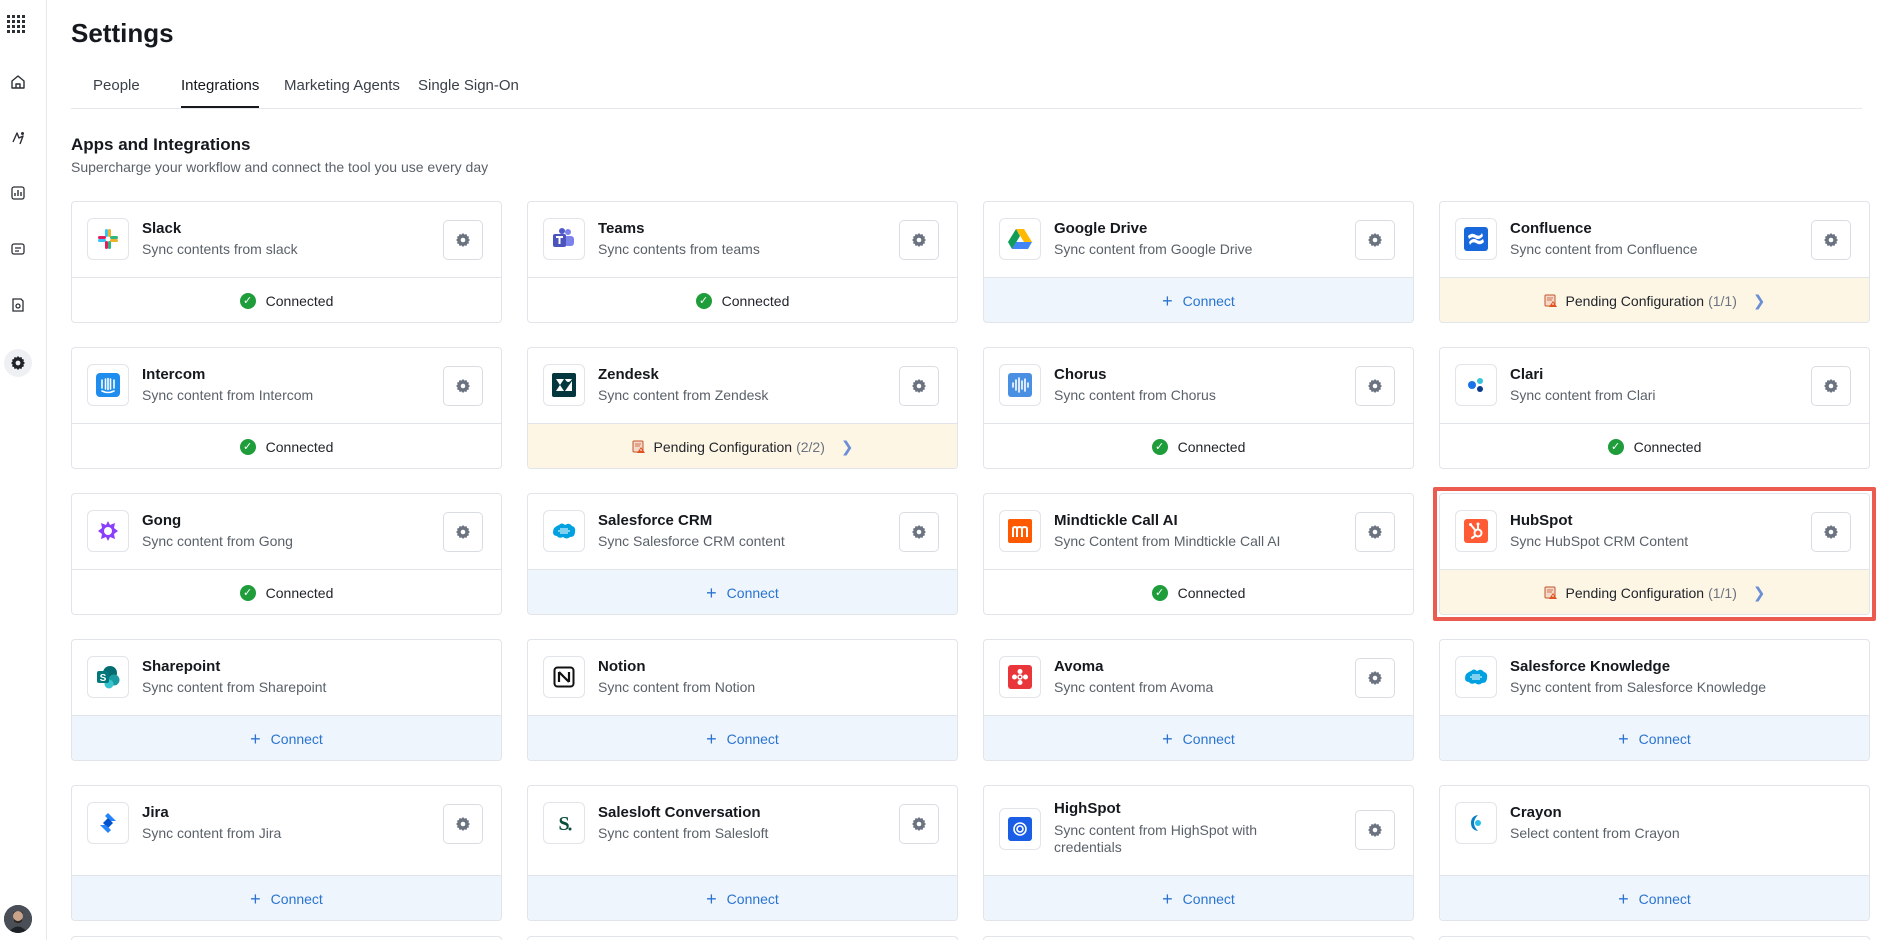  Describe the element at coordinates (18, 138) in the screenshot. I see `nav-agent` at that location.